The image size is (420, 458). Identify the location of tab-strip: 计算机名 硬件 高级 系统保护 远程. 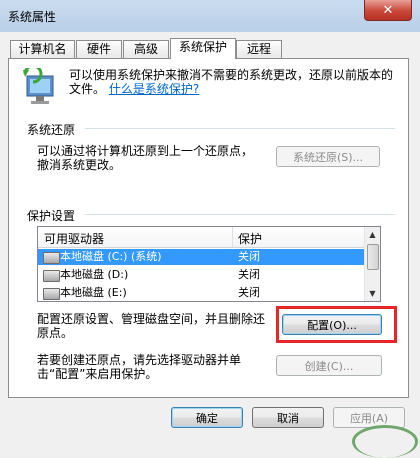
(208, 48).